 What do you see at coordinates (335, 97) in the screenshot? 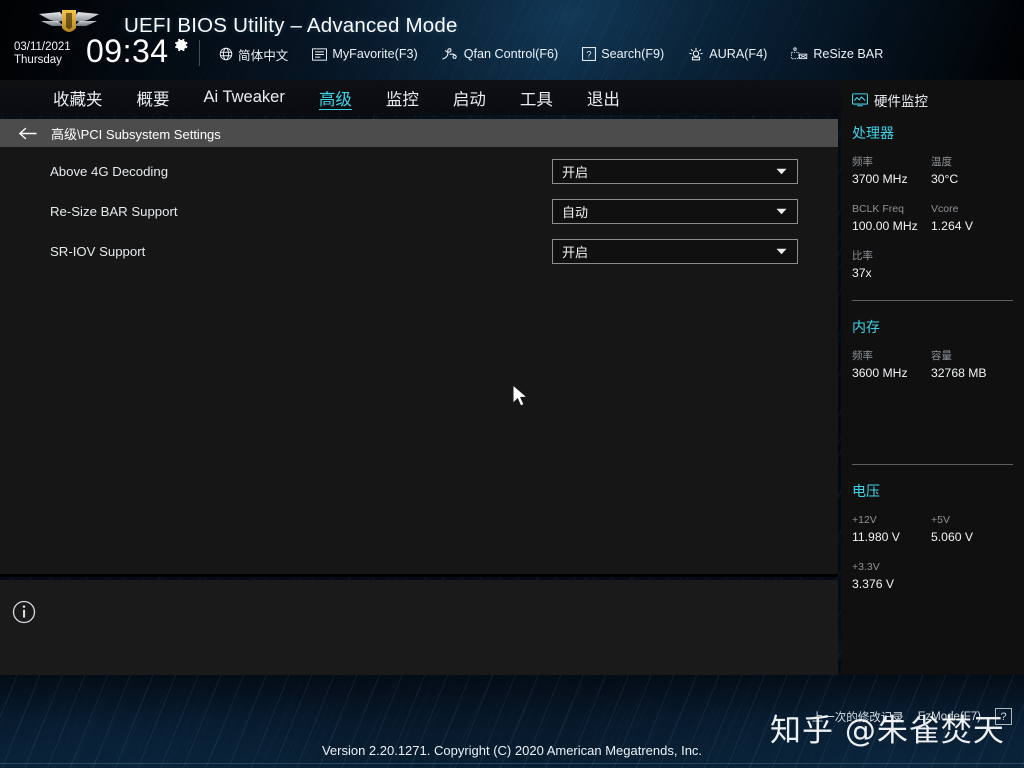
I see `tab-advanced: 高级` at bounding box center [335, 97].